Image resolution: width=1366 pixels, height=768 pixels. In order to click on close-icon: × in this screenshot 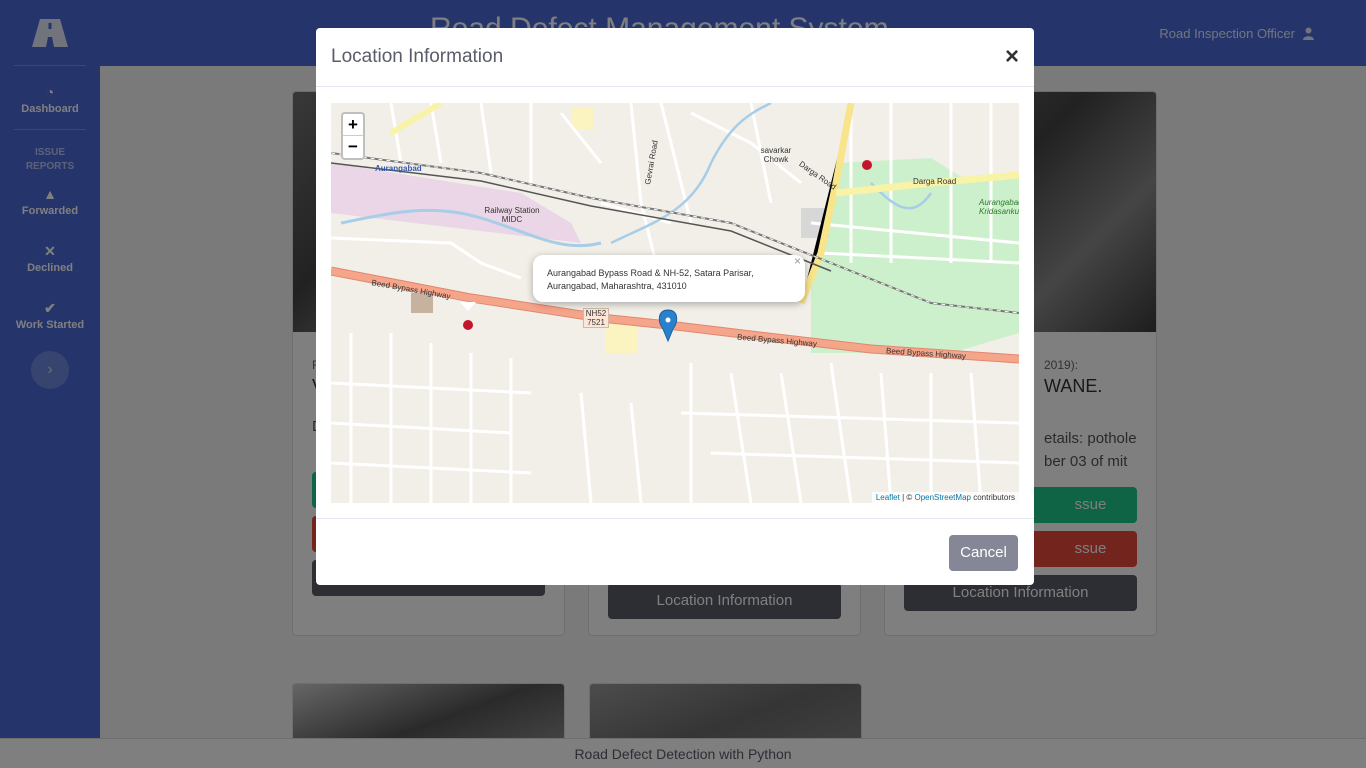, I will do `click(1012, 57)`.